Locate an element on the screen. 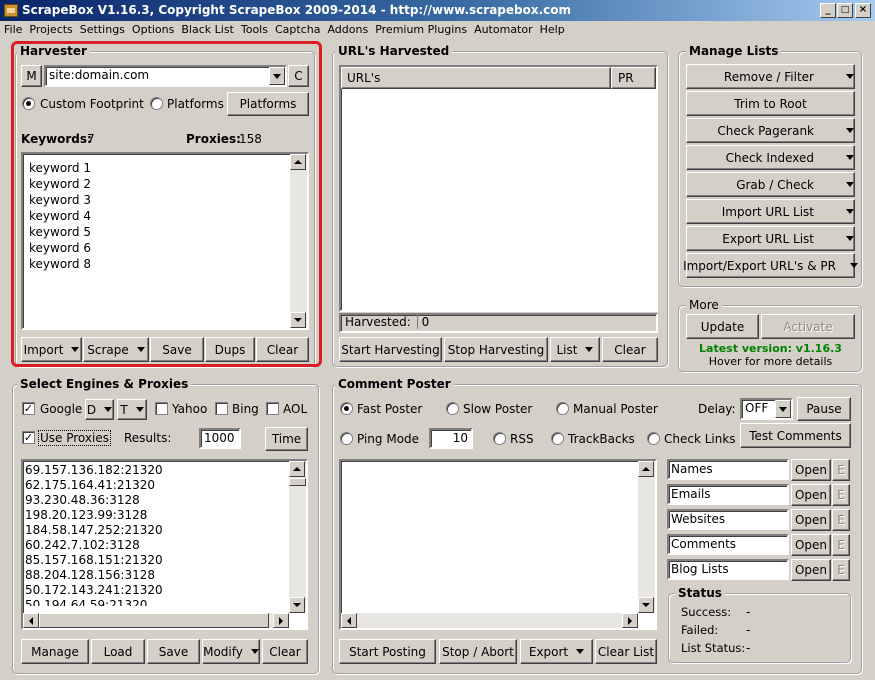  menu-help: Help is located at coordinates (552, 28).